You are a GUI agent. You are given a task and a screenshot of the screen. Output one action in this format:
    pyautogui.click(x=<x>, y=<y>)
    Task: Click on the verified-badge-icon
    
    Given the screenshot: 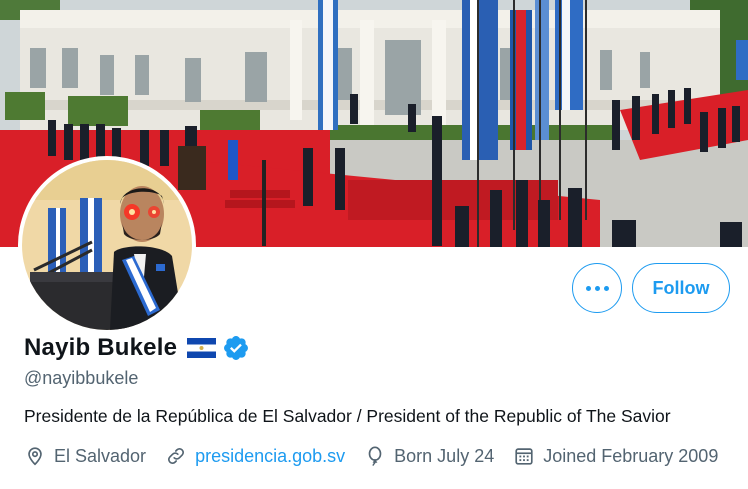 What is the action you would take?
    pyautogui.click(x=236, y=348)
    